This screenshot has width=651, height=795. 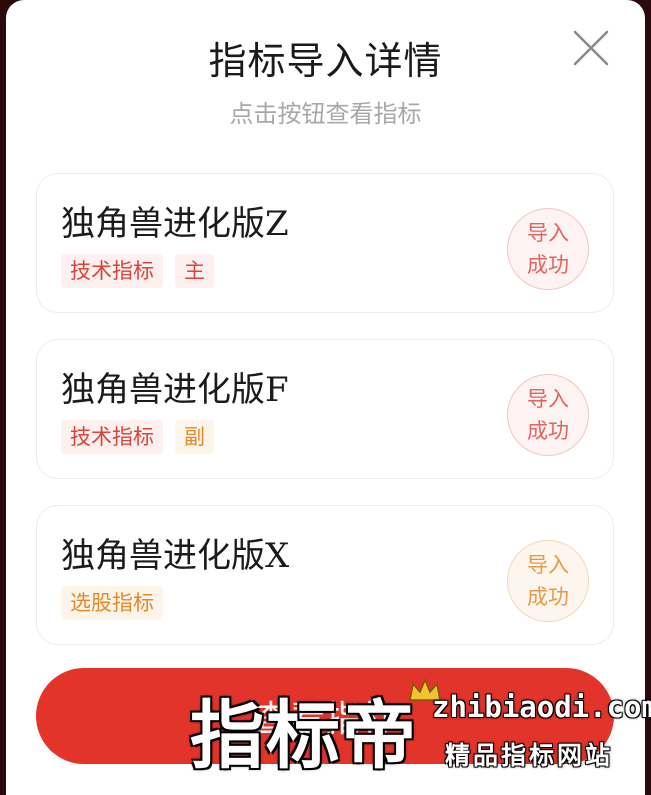 I want to click on tag-list: 选股指标, so click(x=112, y=603).